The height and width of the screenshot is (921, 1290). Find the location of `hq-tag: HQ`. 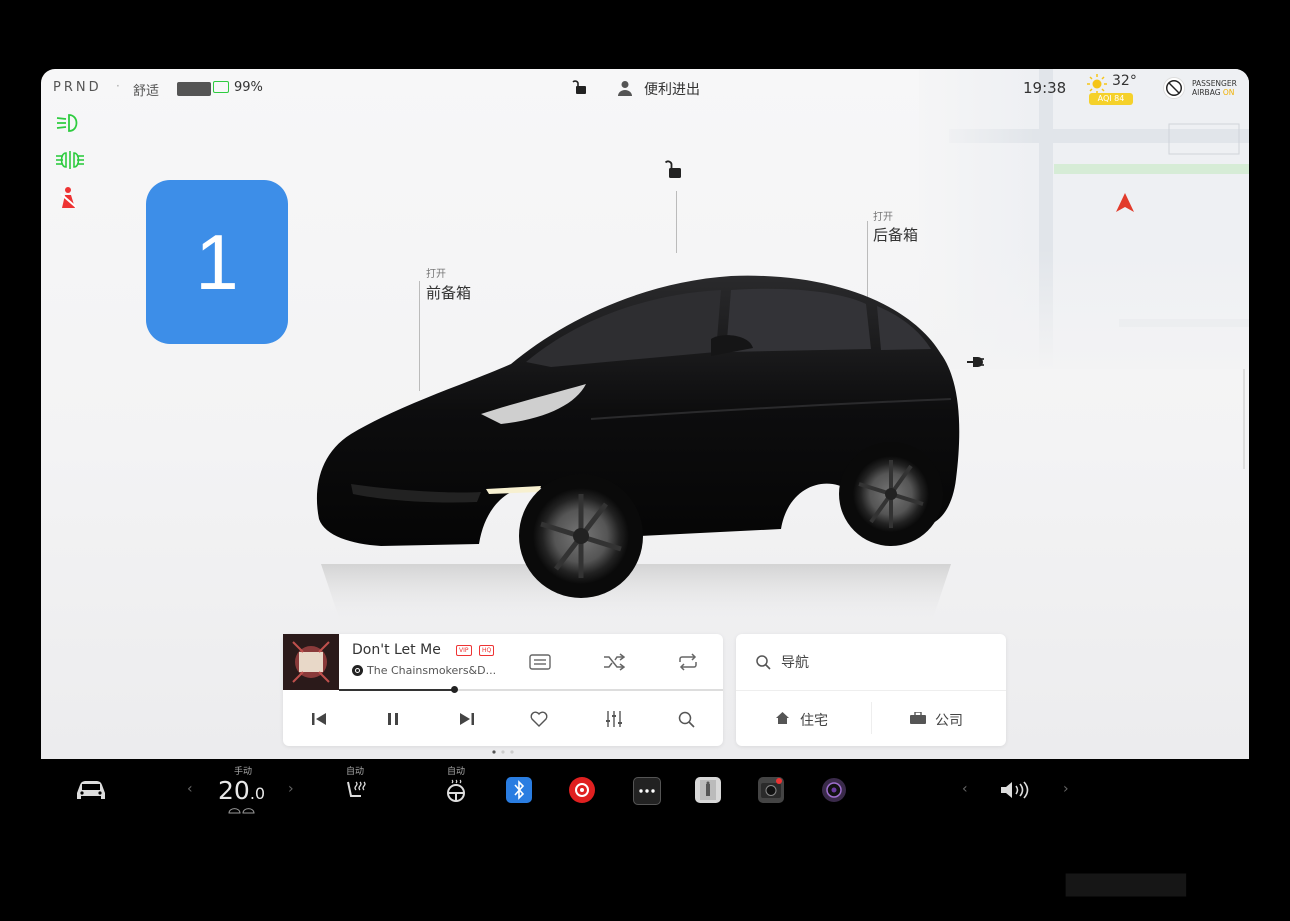

hq-tag: HQ is located at coordinates (487, 650).